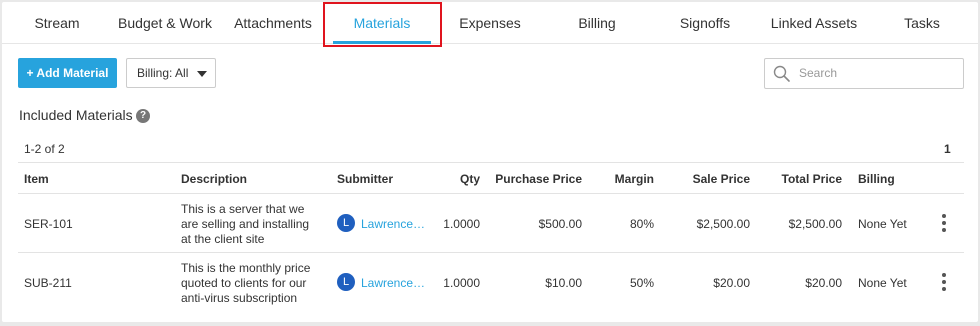  What do you see at coordinates (815, 224) in the screenshot?
I see `cell-total-price: $2,500.00` at bounding box center [815, 224].